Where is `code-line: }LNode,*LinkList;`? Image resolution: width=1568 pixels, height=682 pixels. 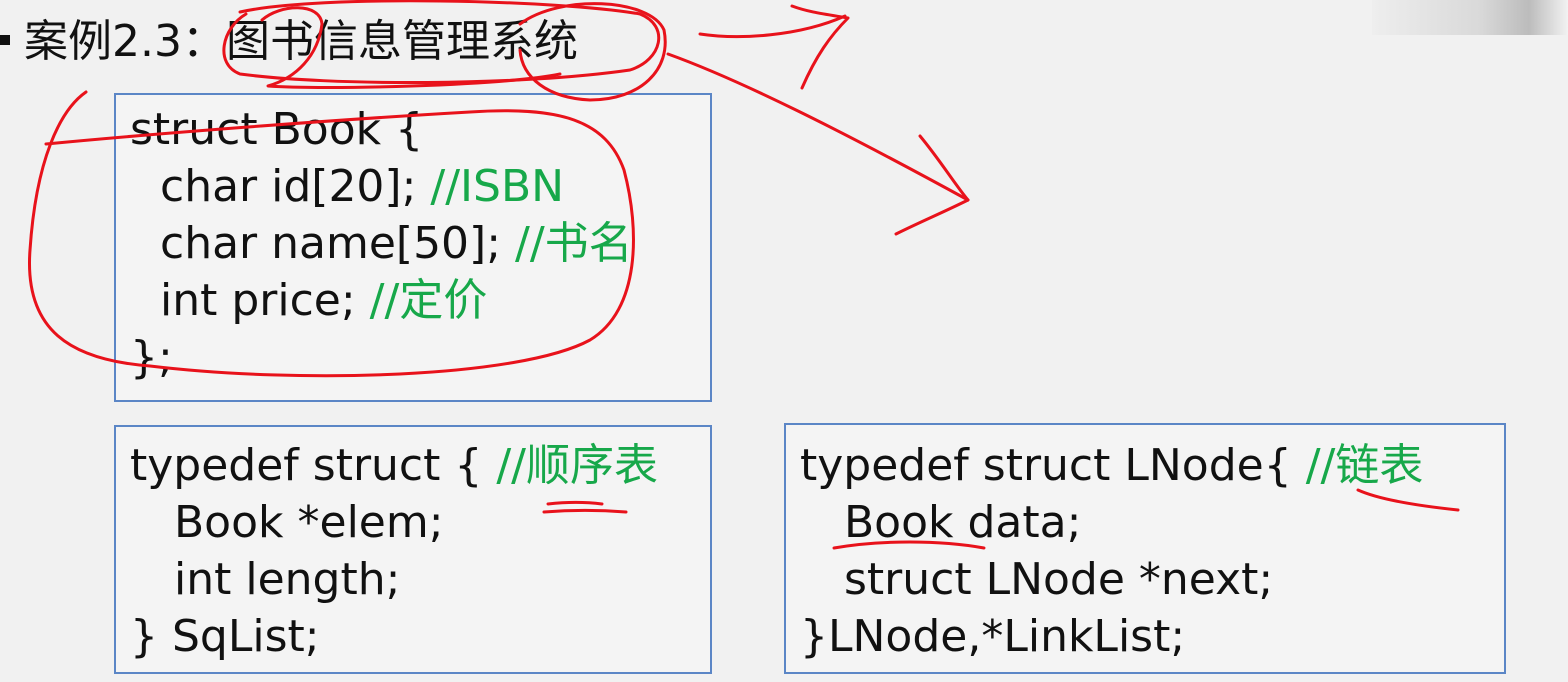 code-line: }LNode,*LinkList; is located at coordinates (993, 636).